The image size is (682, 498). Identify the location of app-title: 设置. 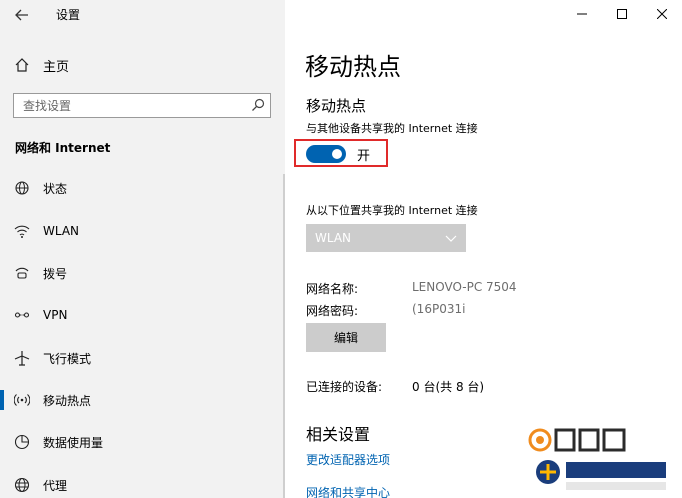
(68, 15).